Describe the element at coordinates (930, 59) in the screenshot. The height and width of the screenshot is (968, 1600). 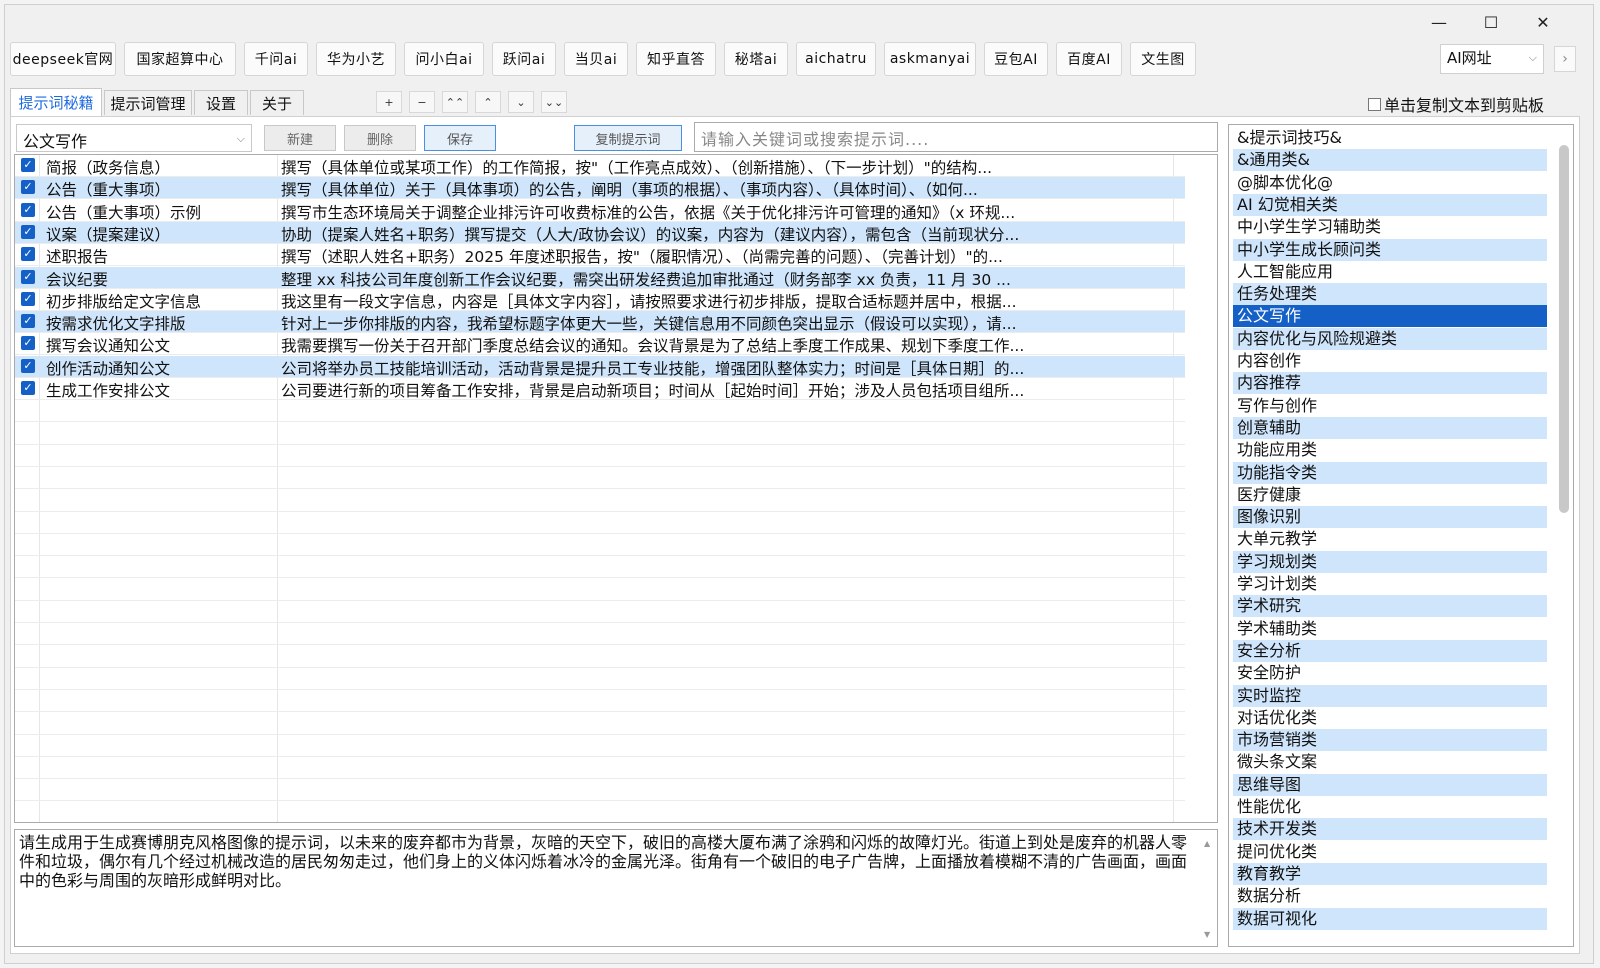
I see `link-button-askmanyai: askmanyai` at that location.